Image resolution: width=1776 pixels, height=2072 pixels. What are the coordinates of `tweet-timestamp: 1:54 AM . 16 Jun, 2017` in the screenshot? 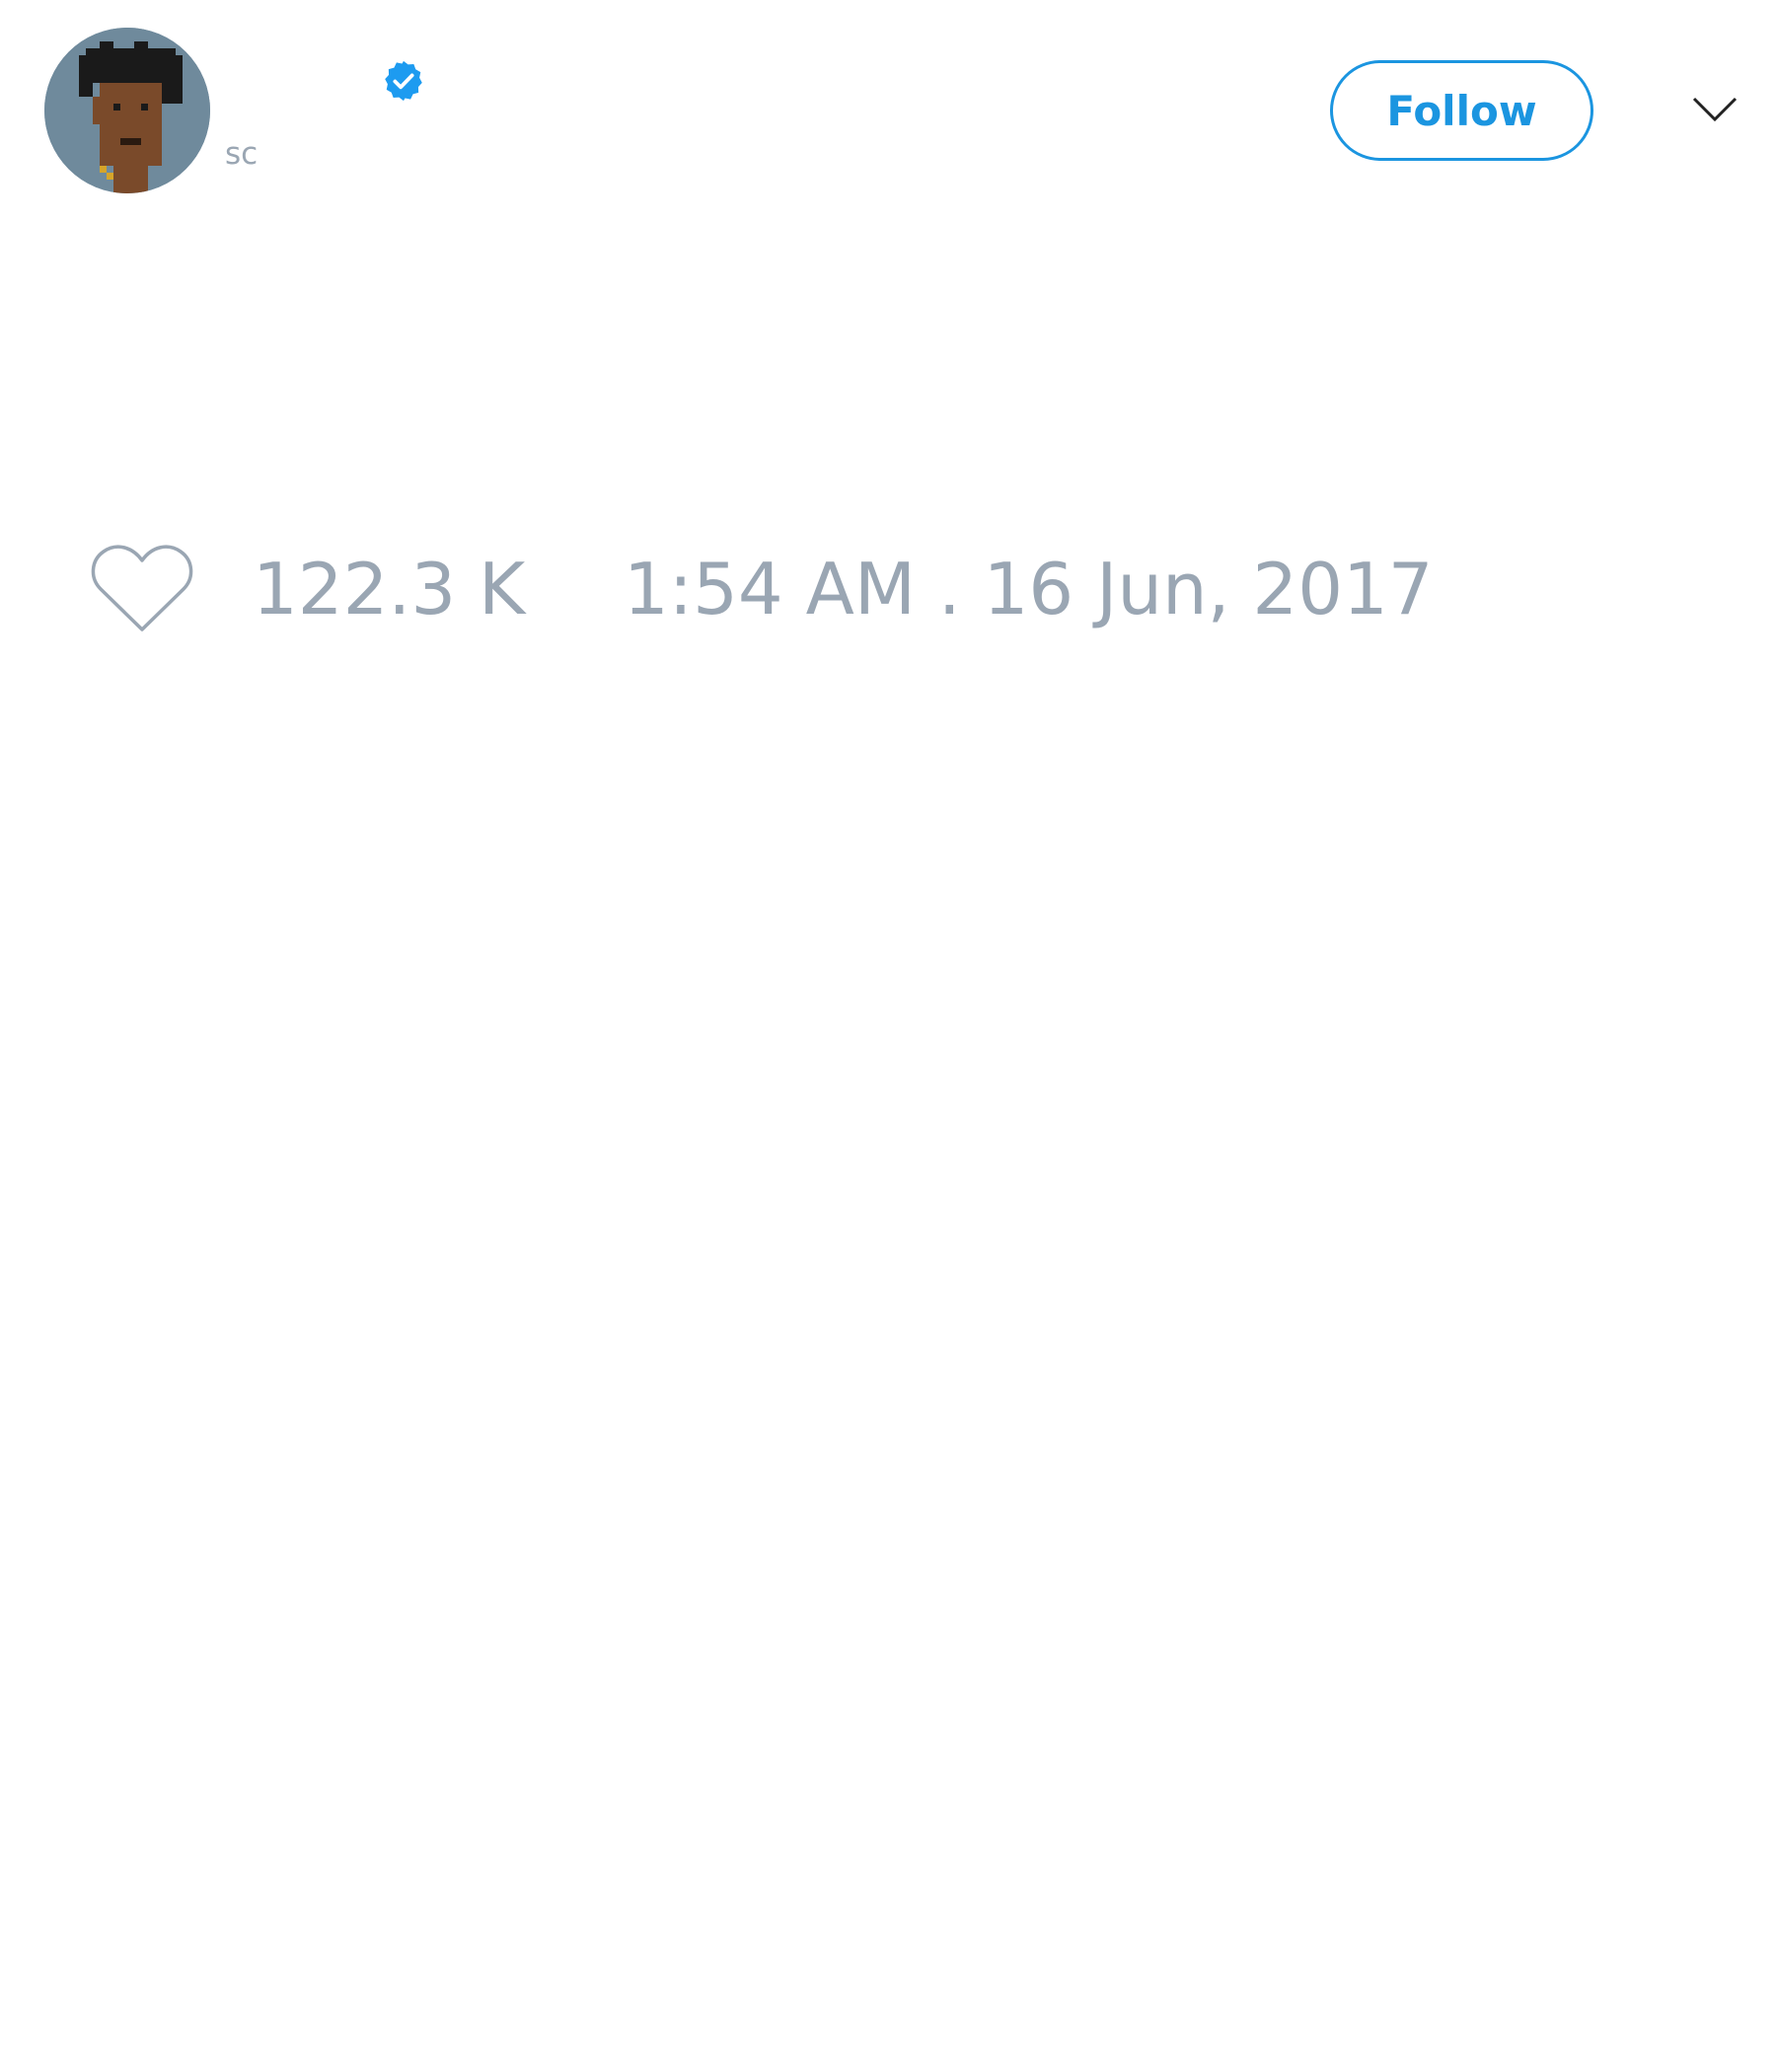 It's located at (1029, 589).